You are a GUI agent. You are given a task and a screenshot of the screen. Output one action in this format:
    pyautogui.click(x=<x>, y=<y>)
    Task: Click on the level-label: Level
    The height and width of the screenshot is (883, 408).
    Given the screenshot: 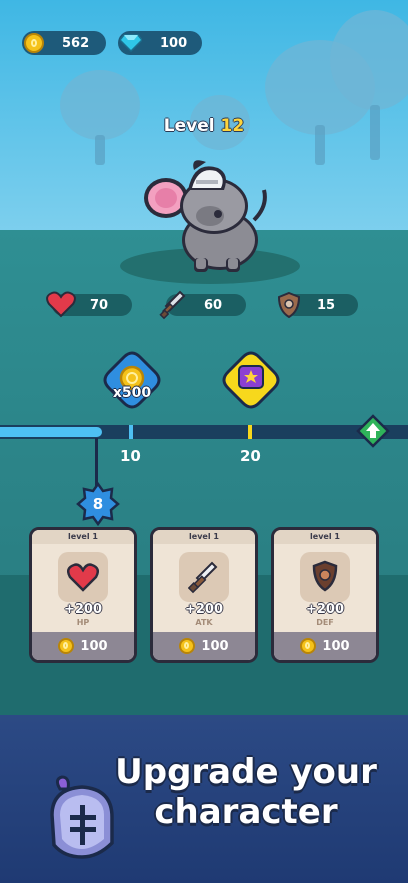 What is the action you would take?
    pyautogui.click(x=189, y=126)
    